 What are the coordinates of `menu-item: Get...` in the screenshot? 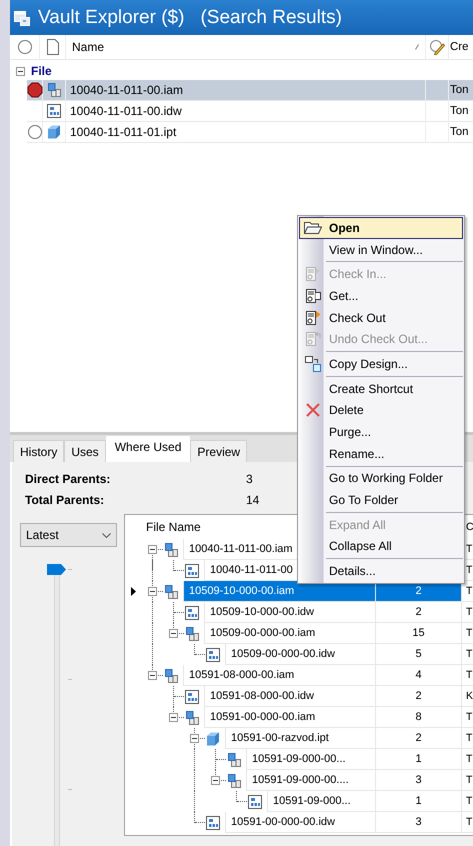 It's located at (381, 296).